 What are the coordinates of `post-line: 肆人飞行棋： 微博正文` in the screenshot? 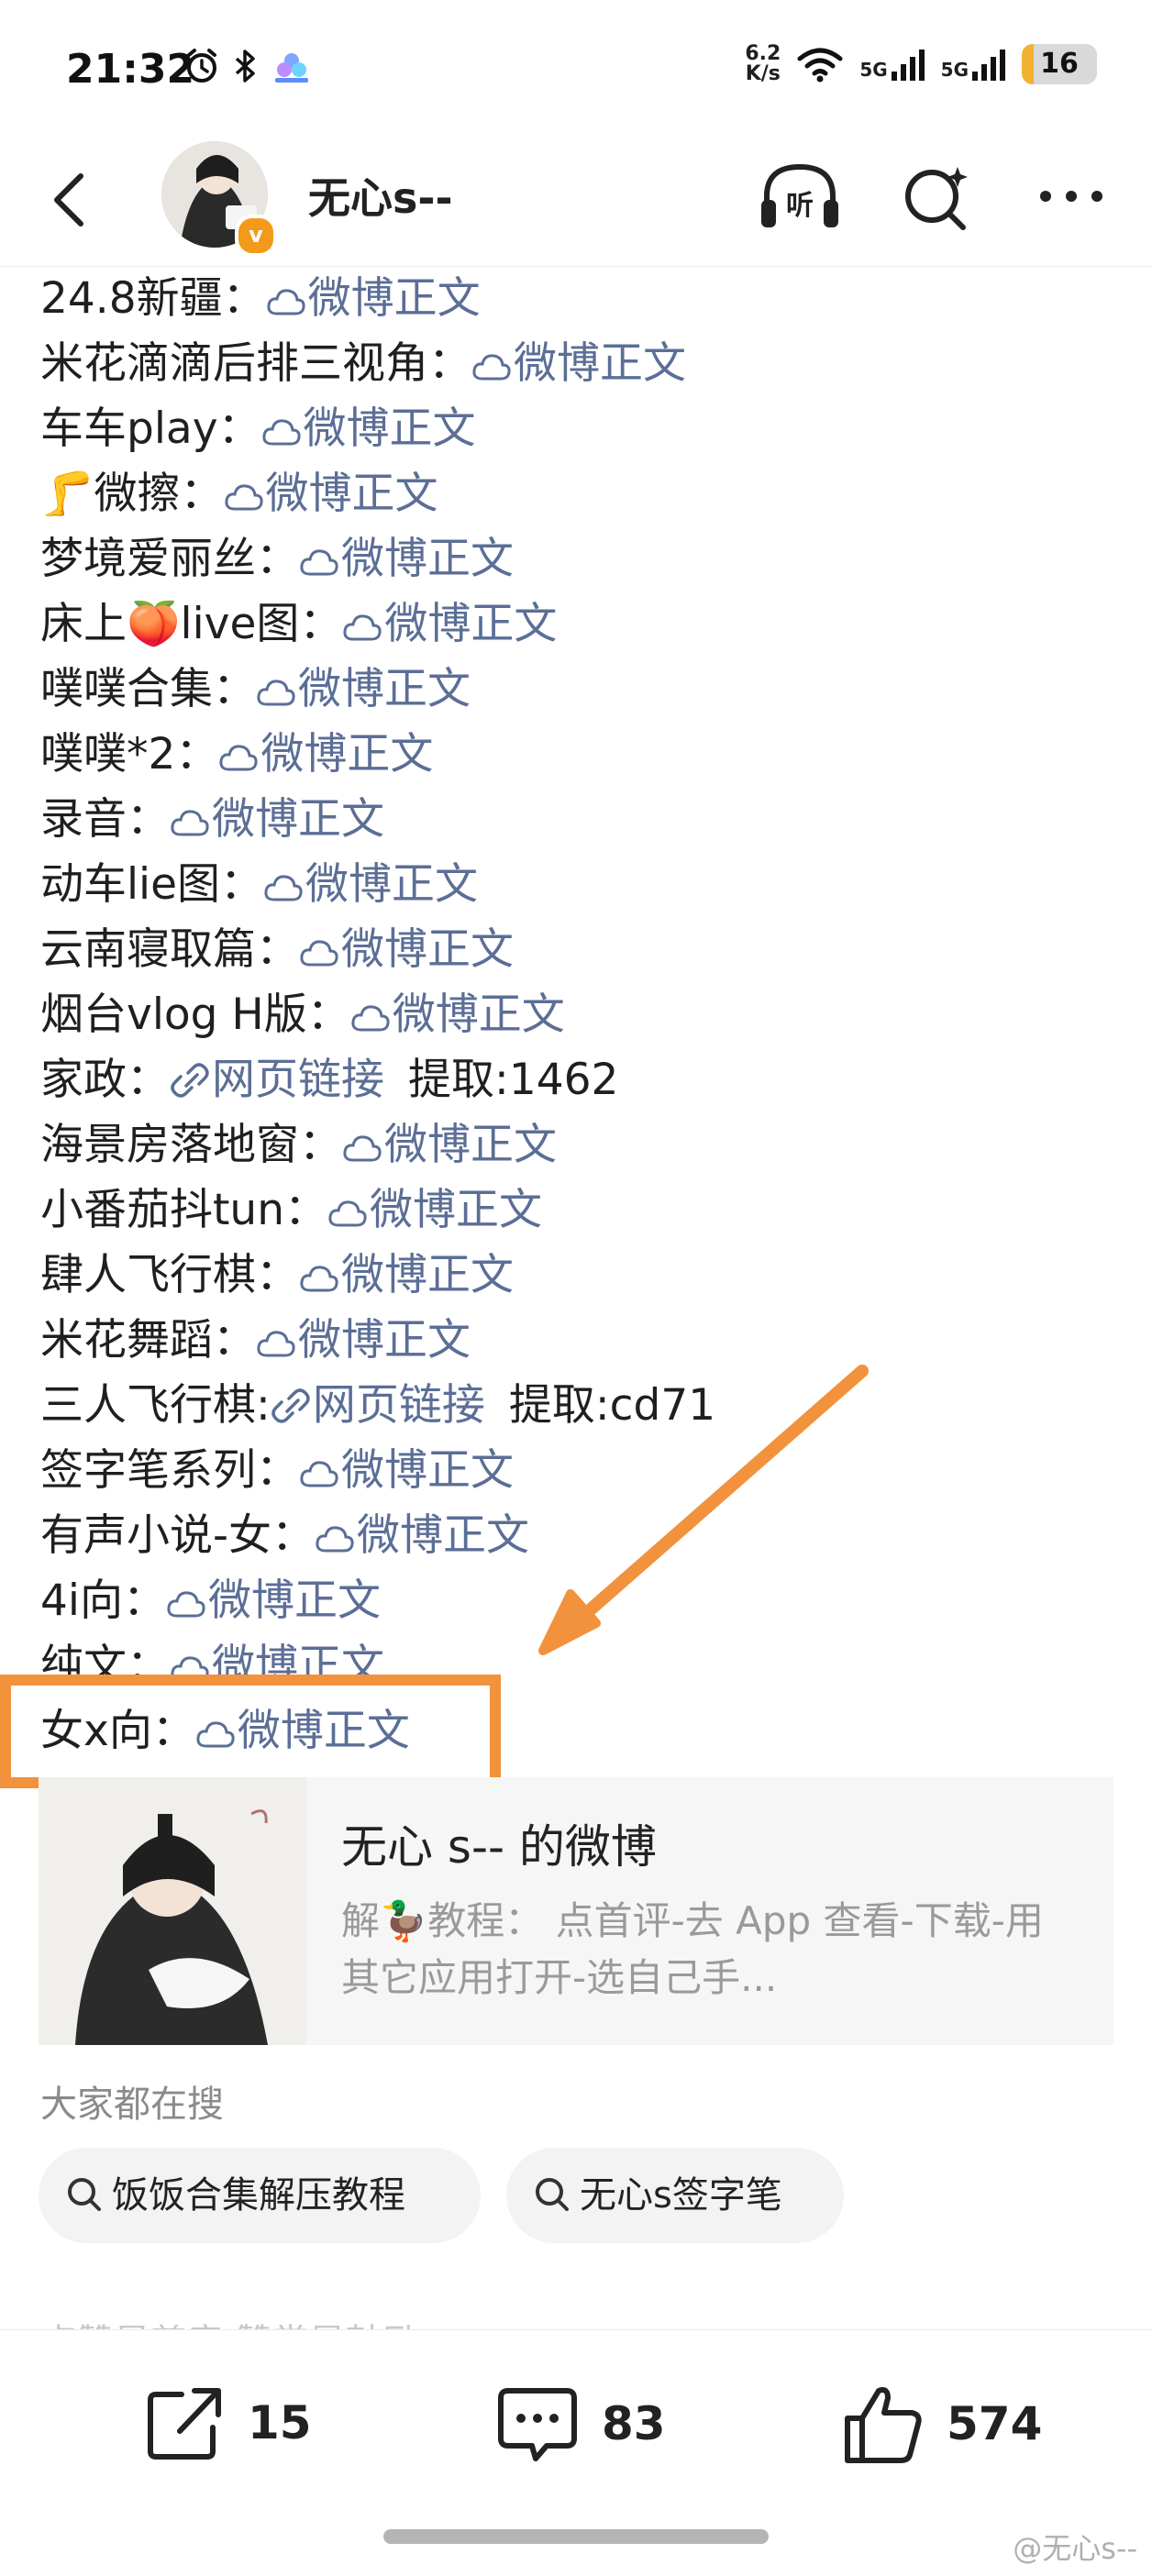 It's located at (581, 1275).